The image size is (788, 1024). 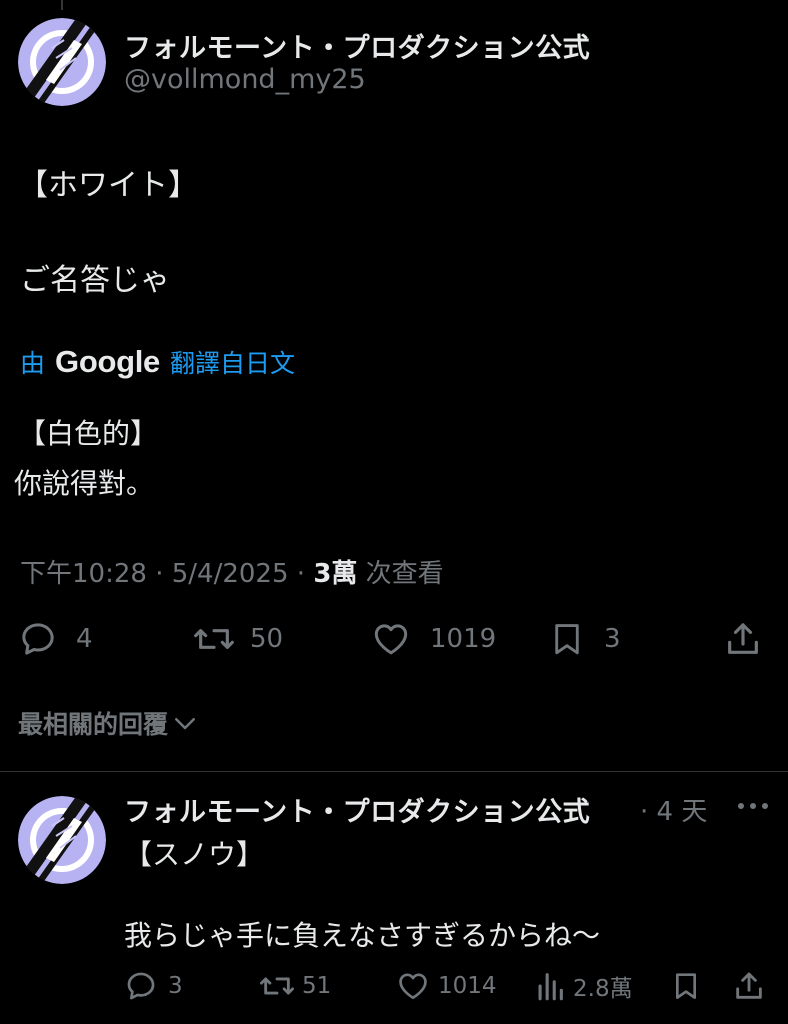 What do you see at coordinates (404, 574) in the screenshot?
I see `views-label: 次查看` at bounding box center [404, 574].